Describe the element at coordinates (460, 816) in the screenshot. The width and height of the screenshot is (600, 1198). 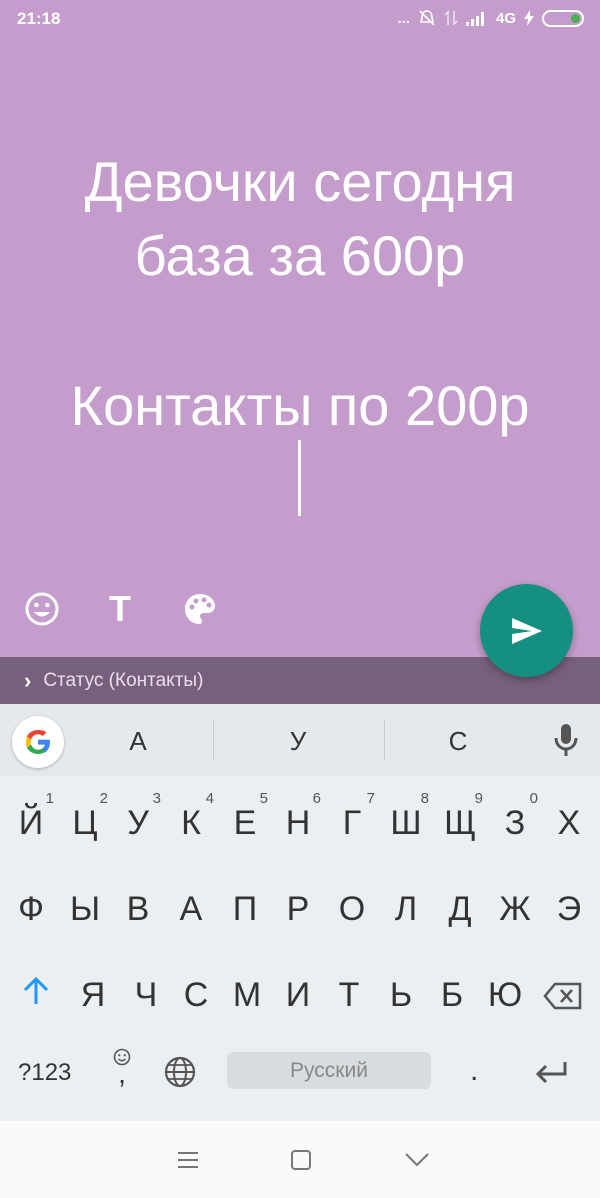
I see `key-щ: Щ9` at that location.